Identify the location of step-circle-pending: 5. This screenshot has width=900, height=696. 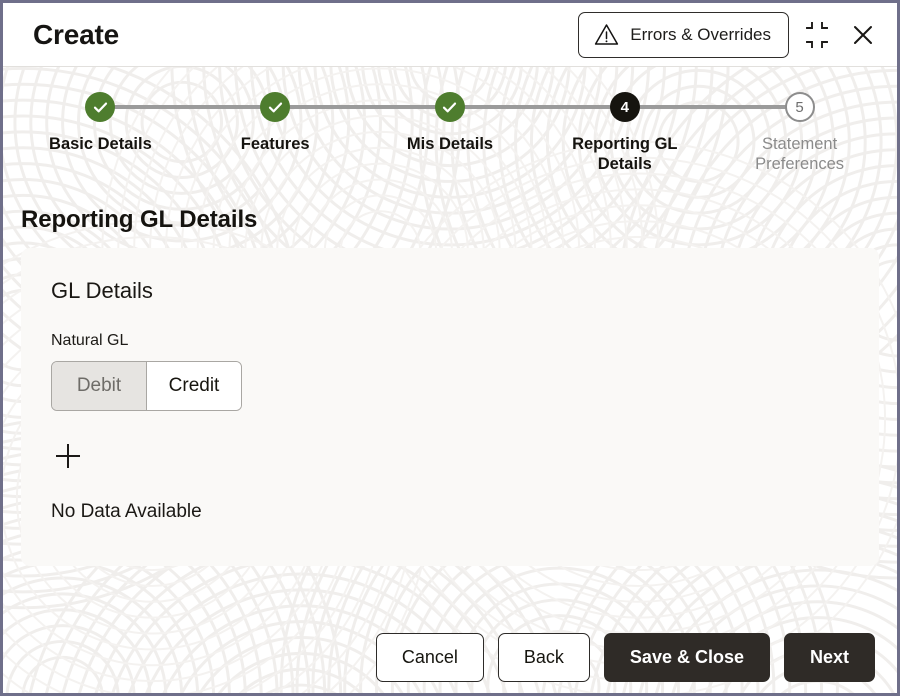
(799, 107).